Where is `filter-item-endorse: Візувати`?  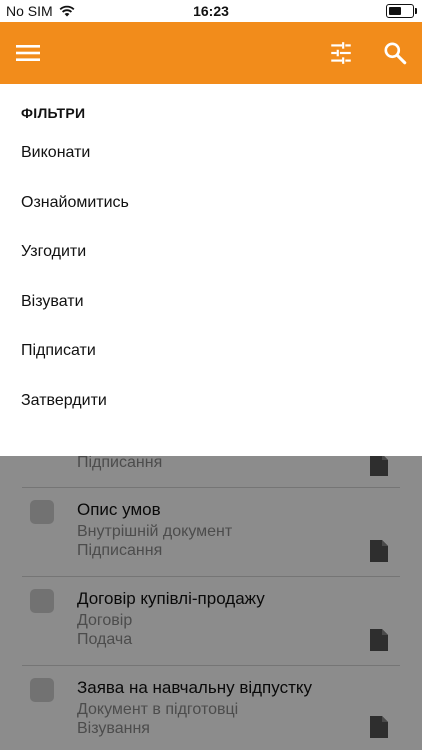 filter-item-endorse: Візувати is located at coordinates (211, 303).